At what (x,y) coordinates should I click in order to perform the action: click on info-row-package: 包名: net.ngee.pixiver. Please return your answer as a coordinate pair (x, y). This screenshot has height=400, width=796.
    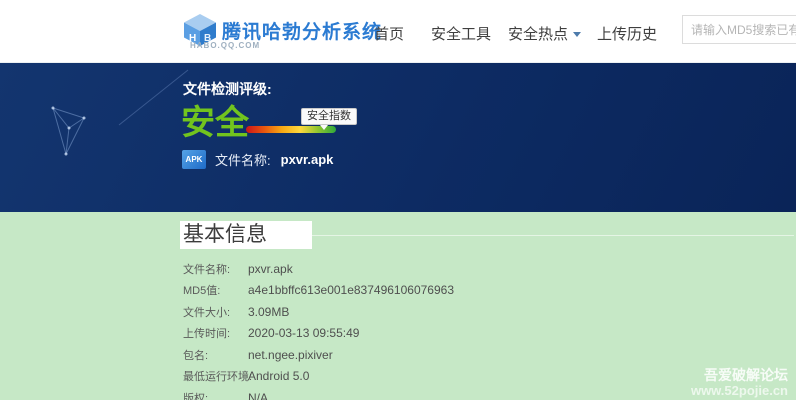
    Looking at the image, I should click on (318, 355).